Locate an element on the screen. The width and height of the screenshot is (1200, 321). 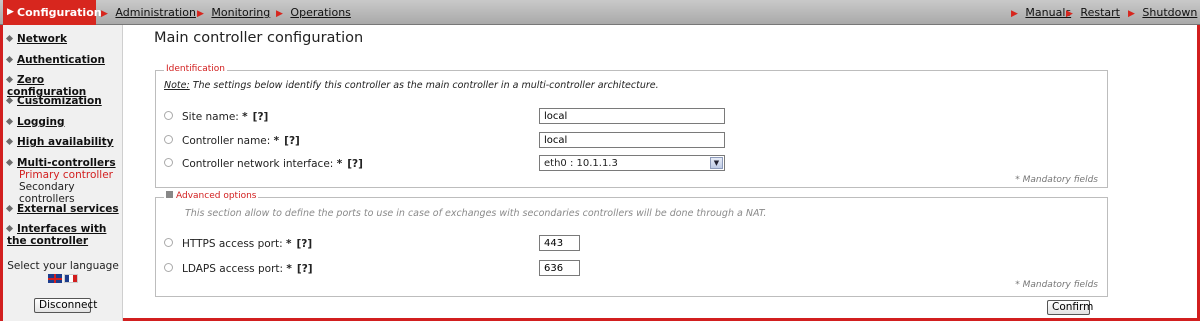
identification-legend: Identification is located at coordinates (196, 69).